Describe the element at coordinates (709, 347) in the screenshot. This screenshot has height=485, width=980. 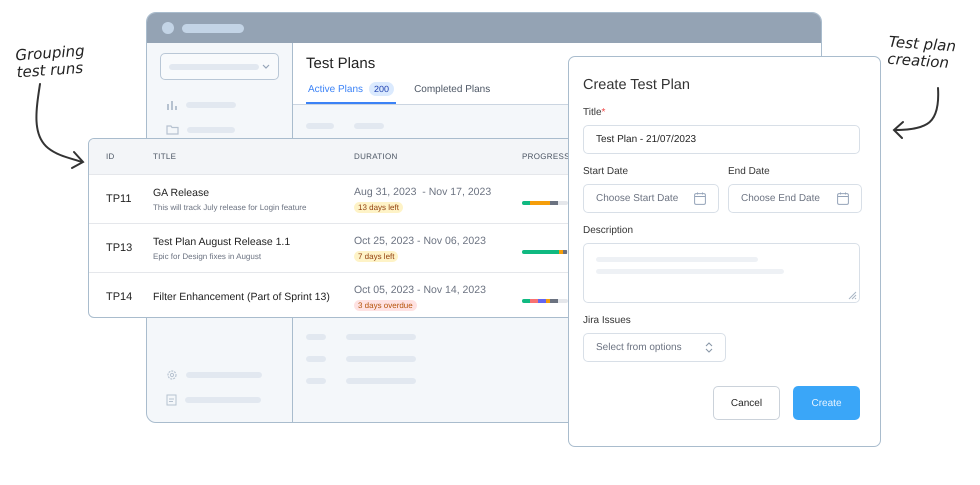
I see `up-down-chevron-icon` at that location.